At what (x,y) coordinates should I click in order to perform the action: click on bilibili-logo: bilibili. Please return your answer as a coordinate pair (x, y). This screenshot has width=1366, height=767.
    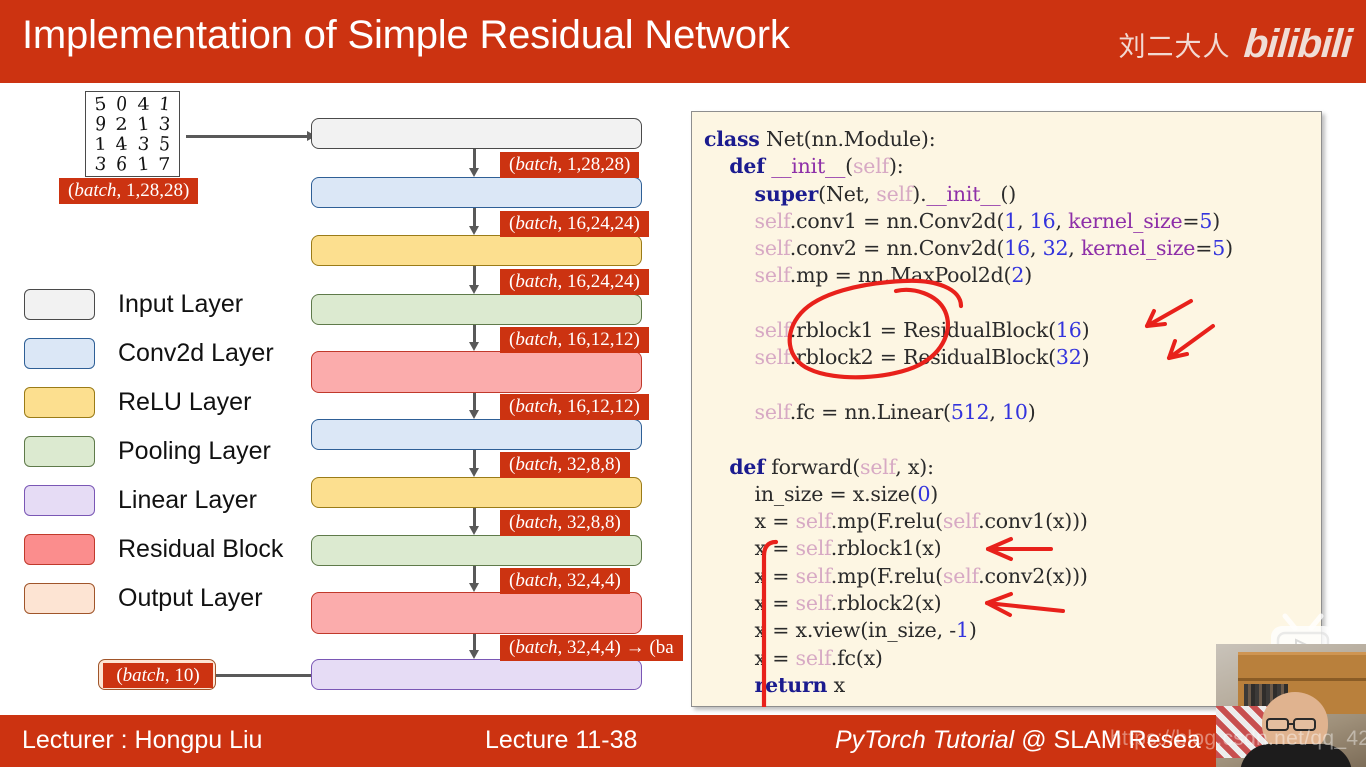
    Looking at the image, I should click on (1298, 44).